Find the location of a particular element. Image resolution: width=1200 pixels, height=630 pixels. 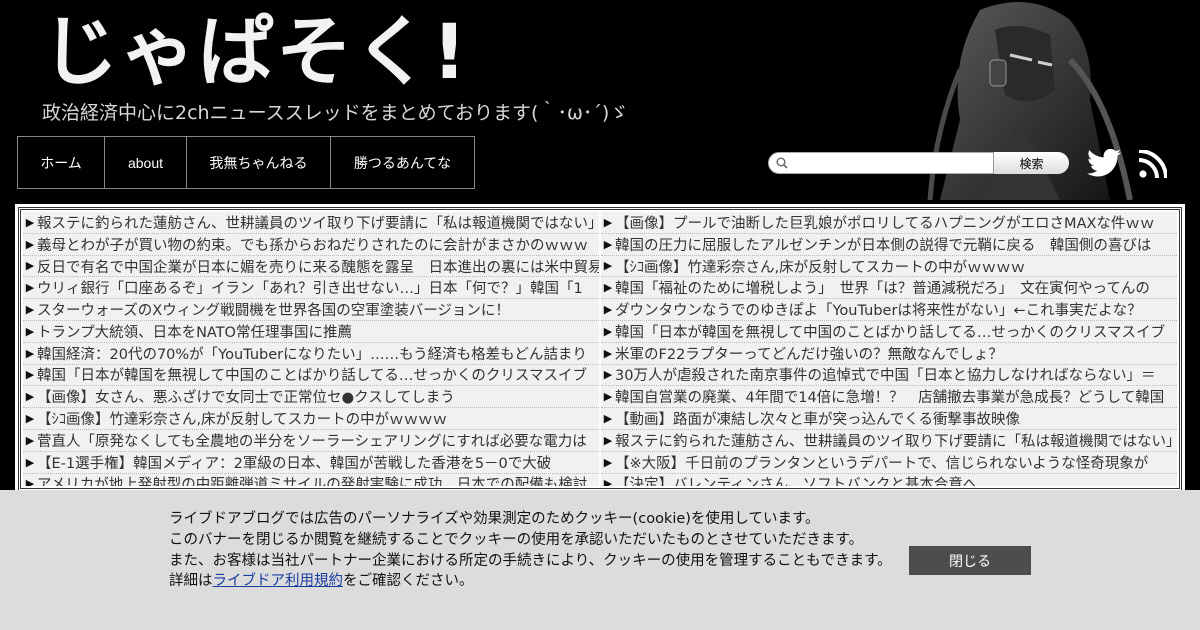

article-title: 米軍のF22ラプターってどんだけ強いの？無敵なんでしょ？ is located at coordinates (809, 354).